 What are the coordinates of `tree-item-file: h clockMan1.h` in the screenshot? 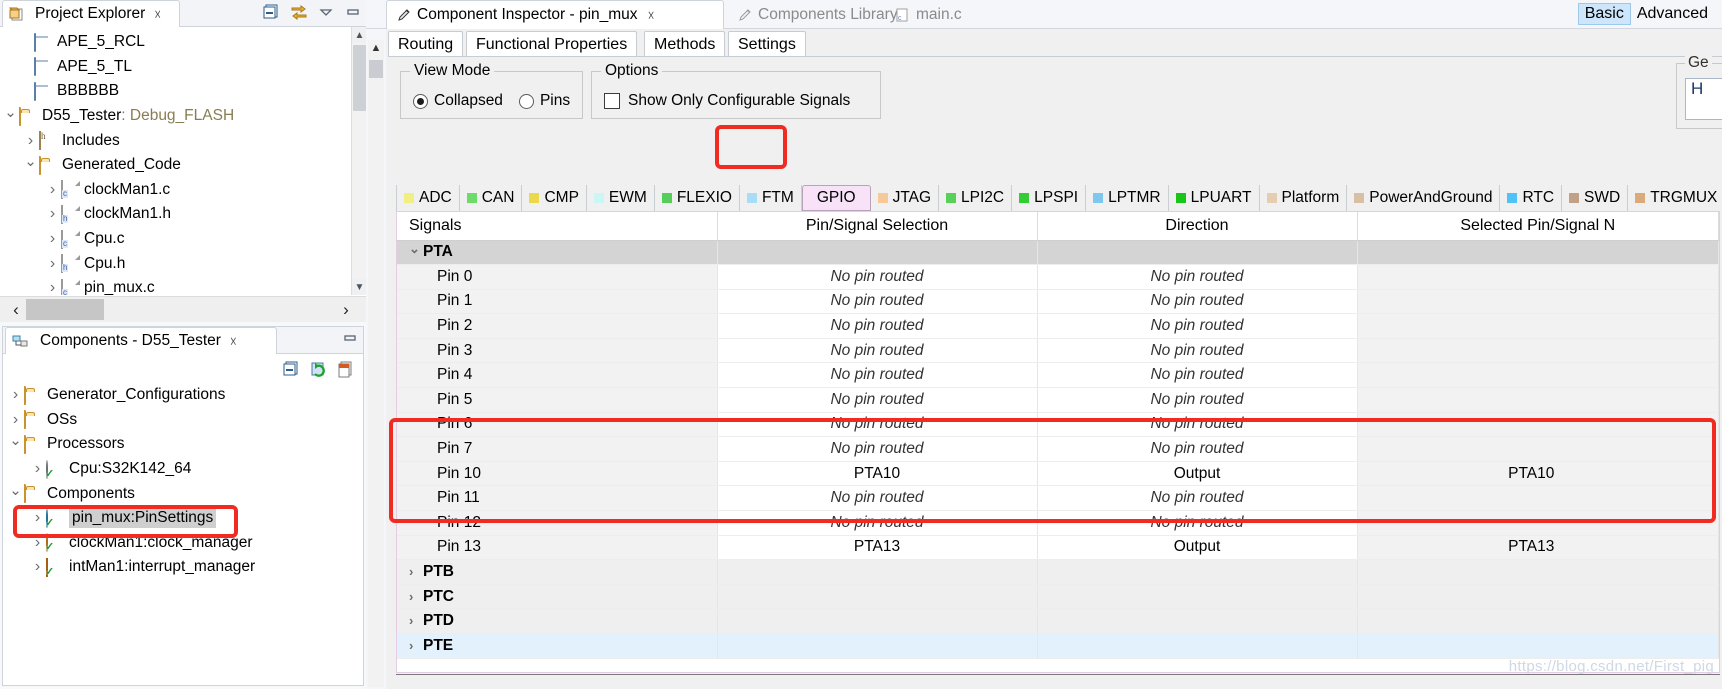 It's located at (176, 214).